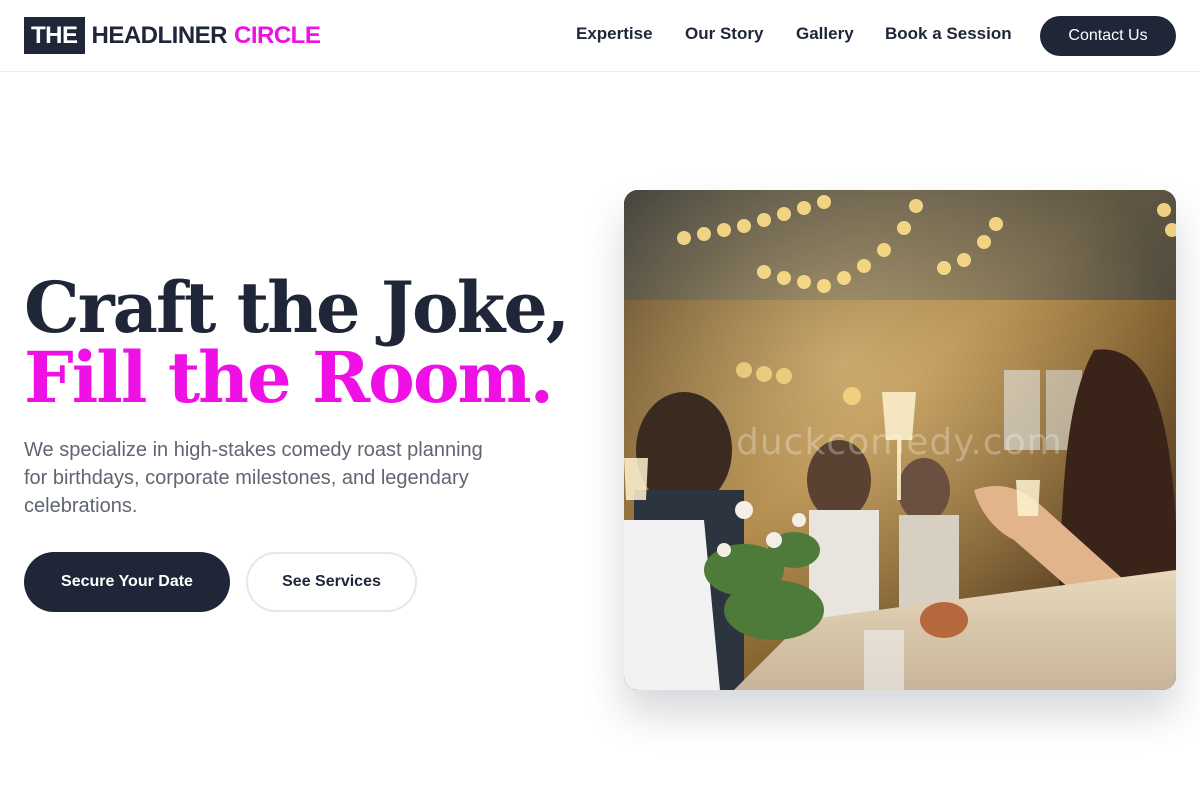  I want to click on brand-logo: THE HEADLINER CIRCLE, so click(172, 35).